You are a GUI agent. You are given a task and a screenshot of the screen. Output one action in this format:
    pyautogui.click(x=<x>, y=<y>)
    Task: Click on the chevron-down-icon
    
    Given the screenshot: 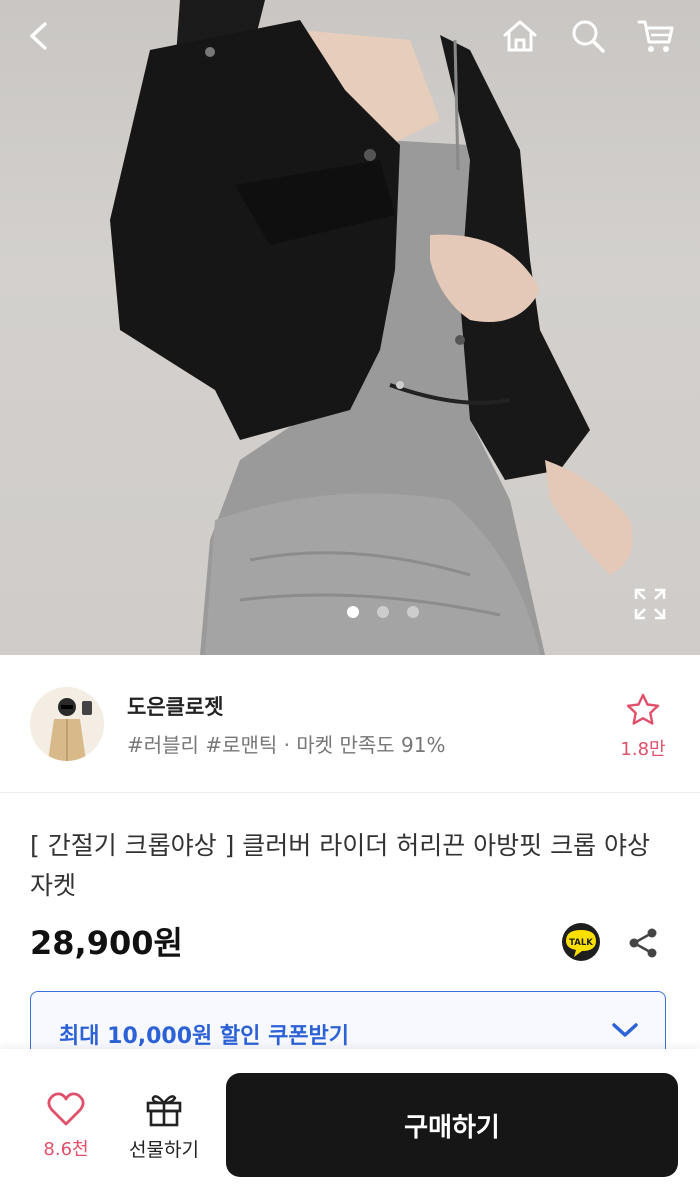 What is the action you would take?
    pyautogui.click(x=625, y=1030)
    